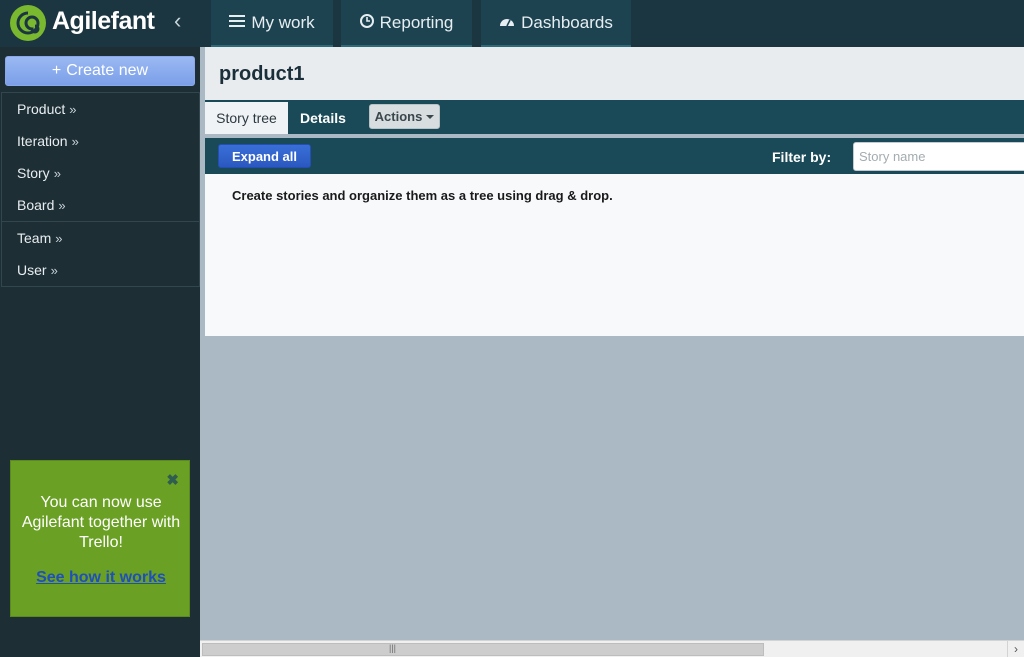 The height and width of the screenshot is (657, 1024). I want to click on caret-down-icon, so click(430, 116).